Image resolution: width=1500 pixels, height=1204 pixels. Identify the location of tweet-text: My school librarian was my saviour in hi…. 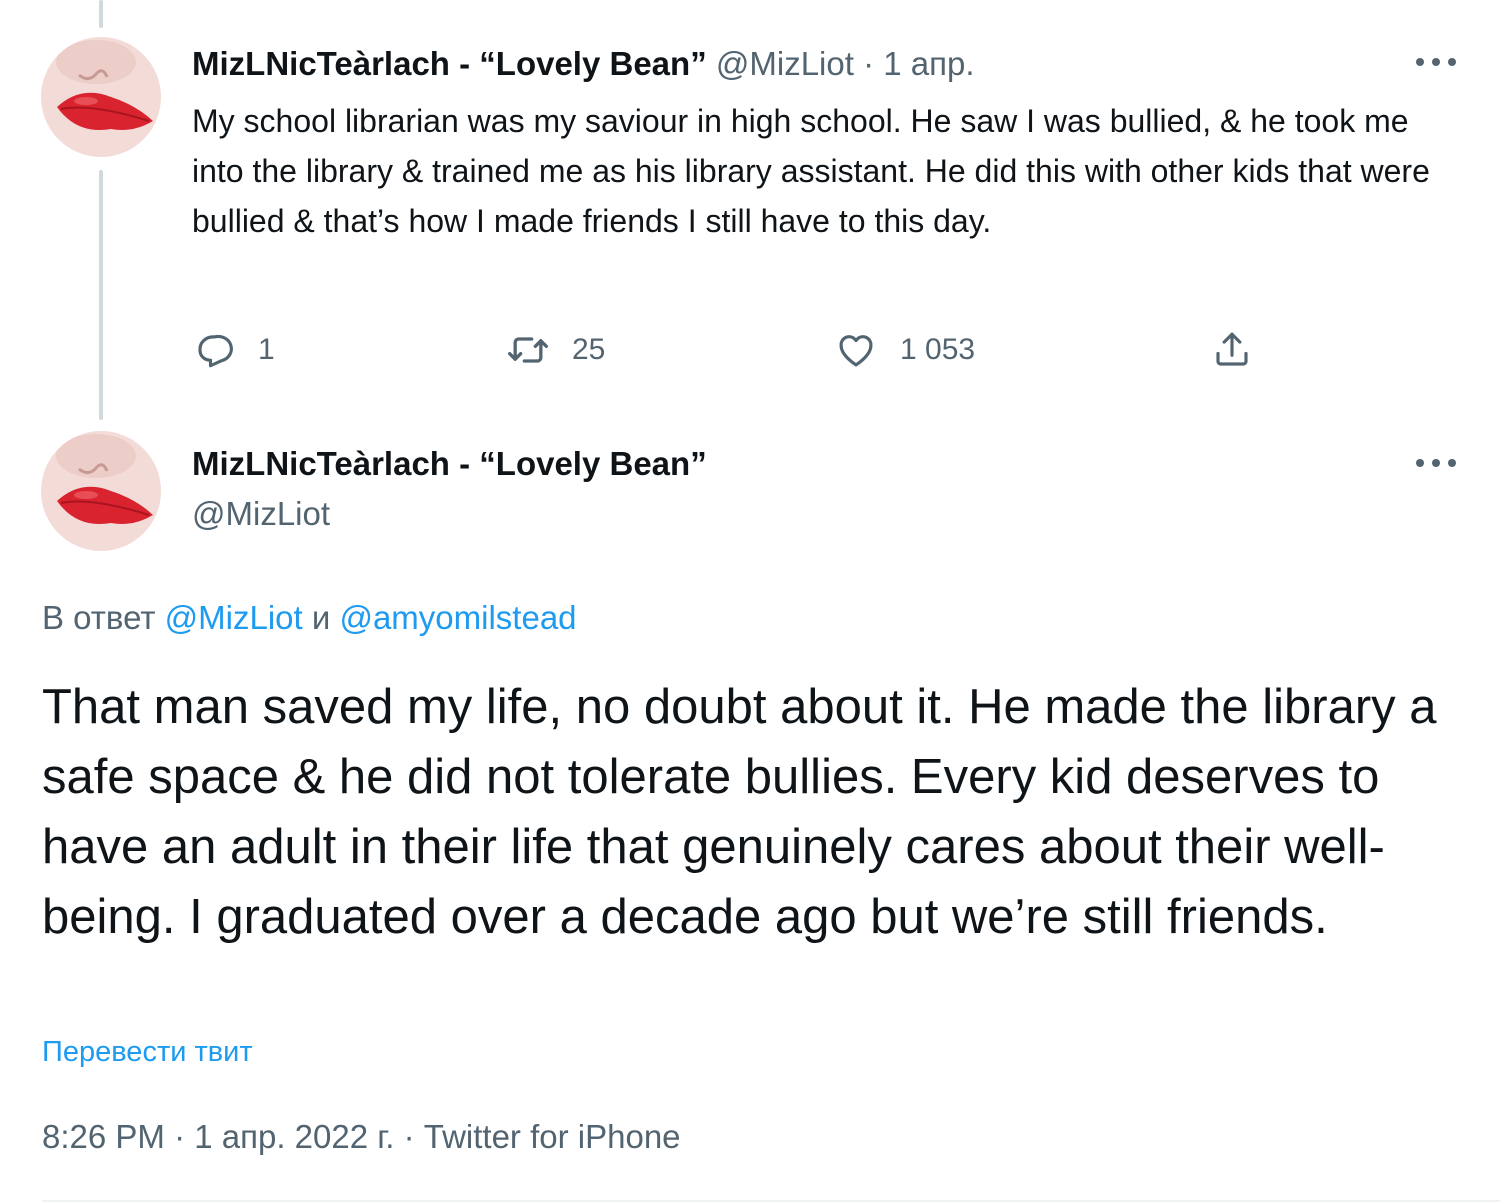
(811, 171).